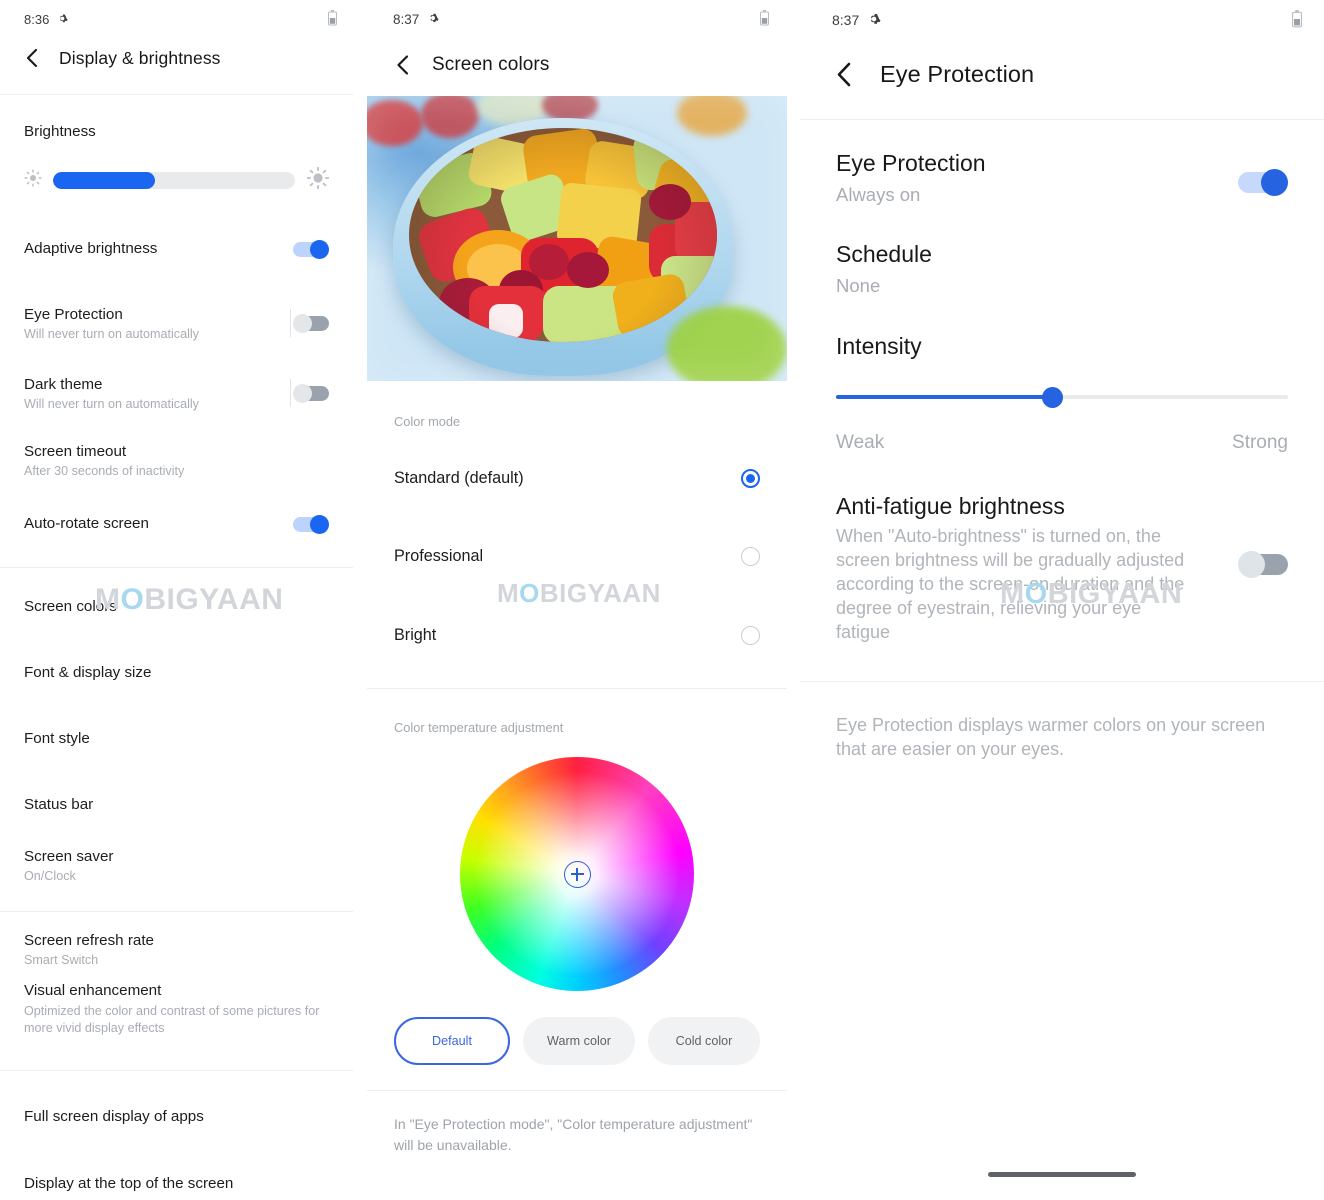  What do you see at coordinates (33, 180) in the screenshot?
I see `brightness-low-icon` at bounding box center [33, 180].